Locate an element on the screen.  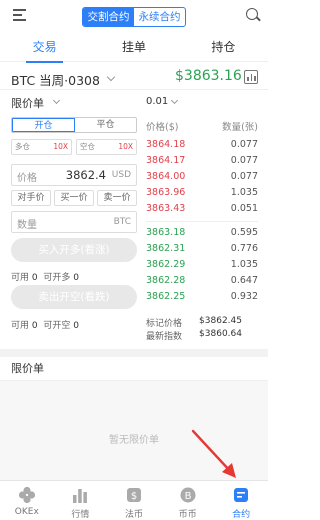
tab-open-position: 开仓 is located at coordinates (43, 125).